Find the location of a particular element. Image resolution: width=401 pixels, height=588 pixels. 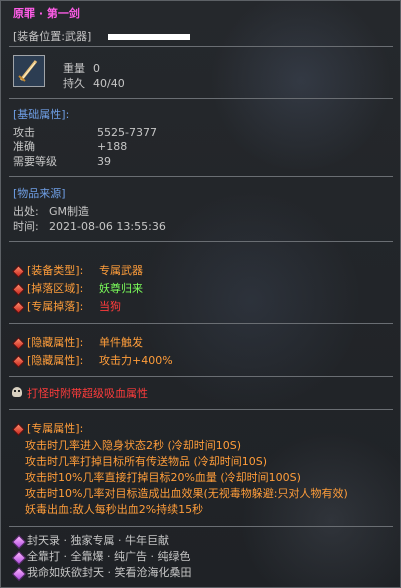

footer-line: 我命如妖欲封天 · 笑看沧海化桑田 is located at coordinates (109, 572).